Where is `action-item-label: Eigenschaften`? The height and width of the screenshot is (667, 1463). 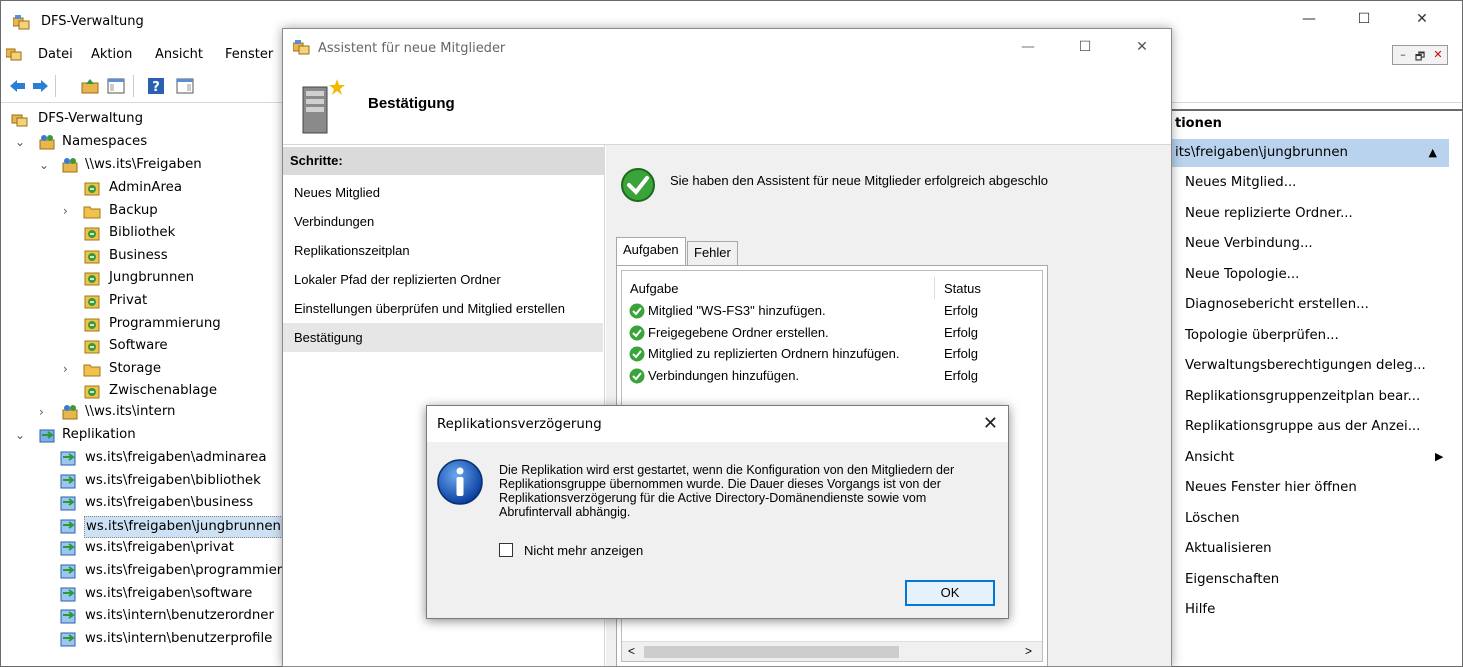
action-item-label: Eigenschaften is located at coordinates (1232, 579).